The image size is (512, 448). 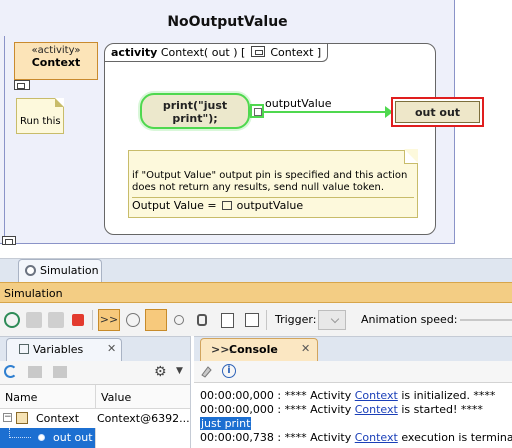 I want to click on output-pin, so click(x=257, y=111).